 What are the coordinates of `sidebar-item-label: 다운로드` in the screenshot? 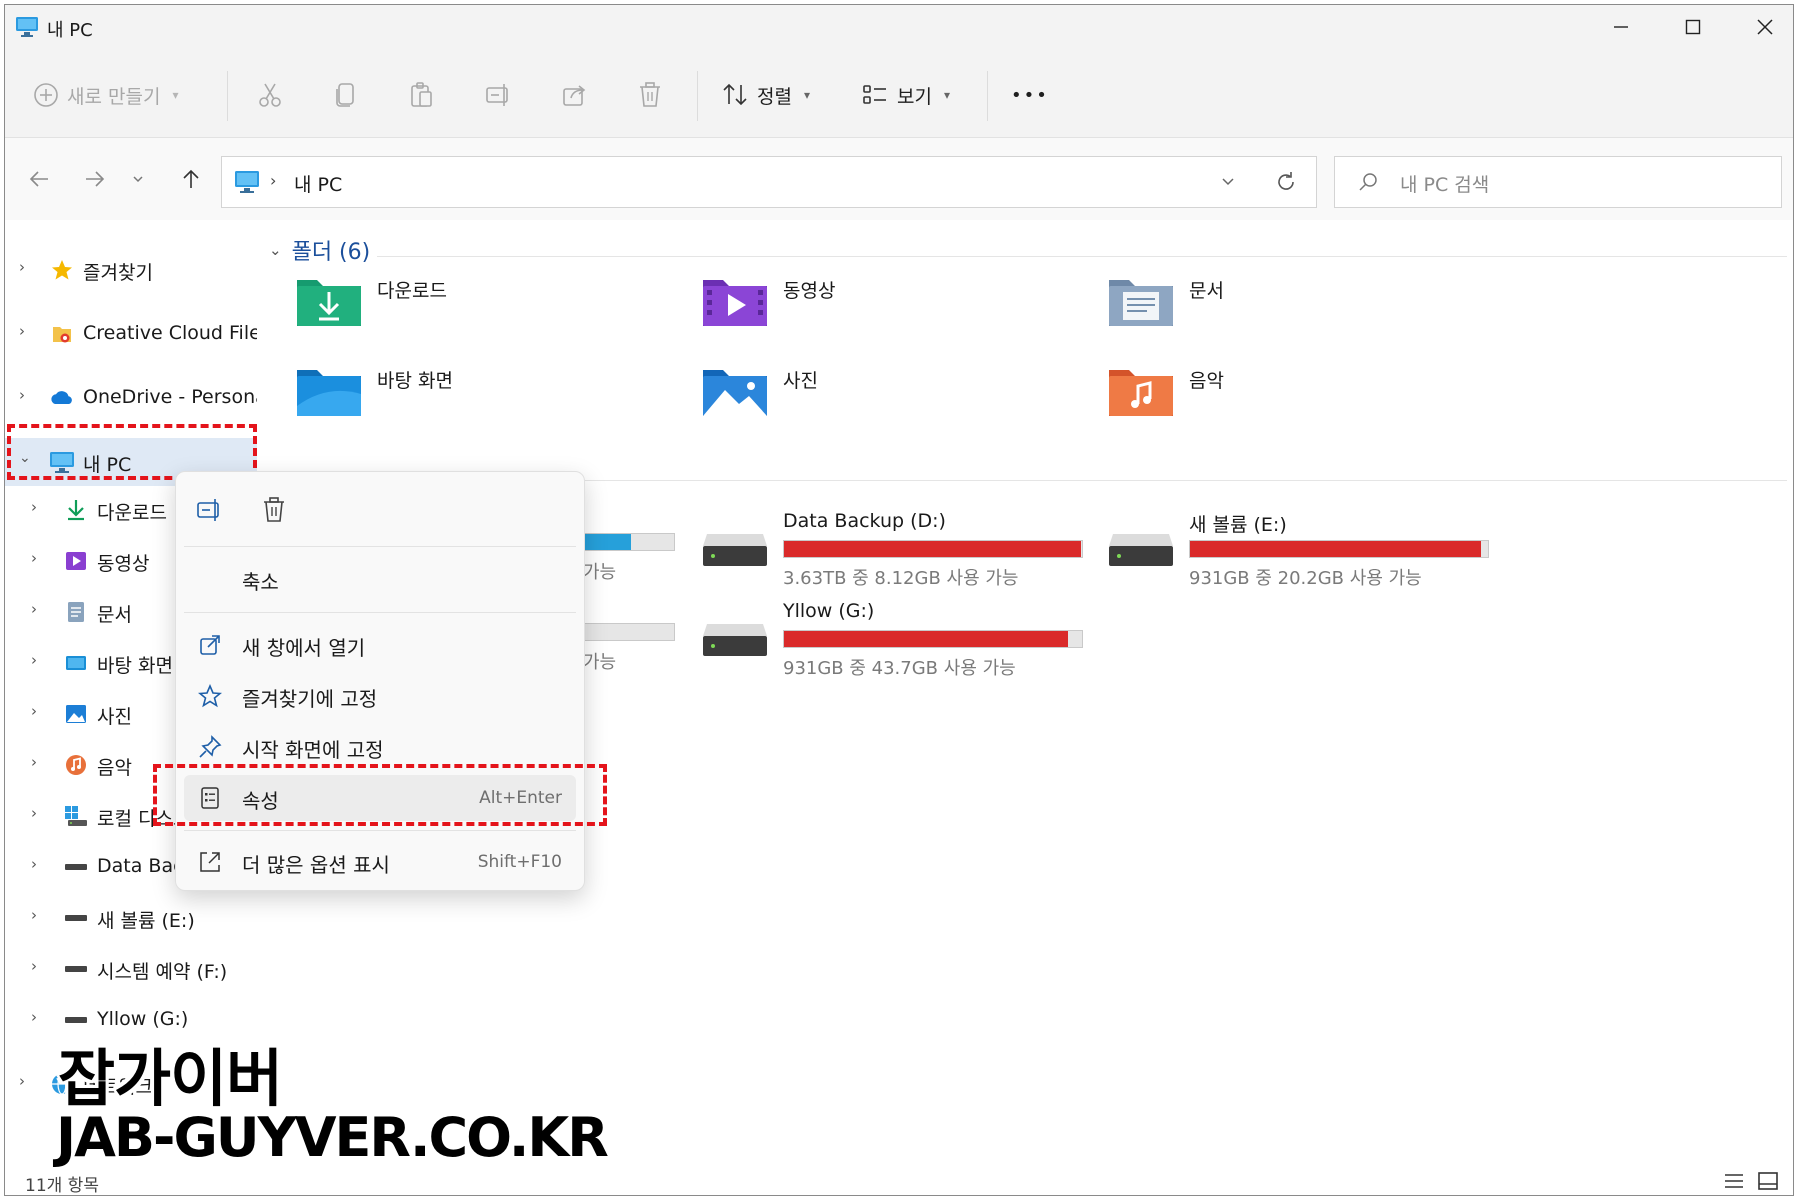 It's located at (132, 513).